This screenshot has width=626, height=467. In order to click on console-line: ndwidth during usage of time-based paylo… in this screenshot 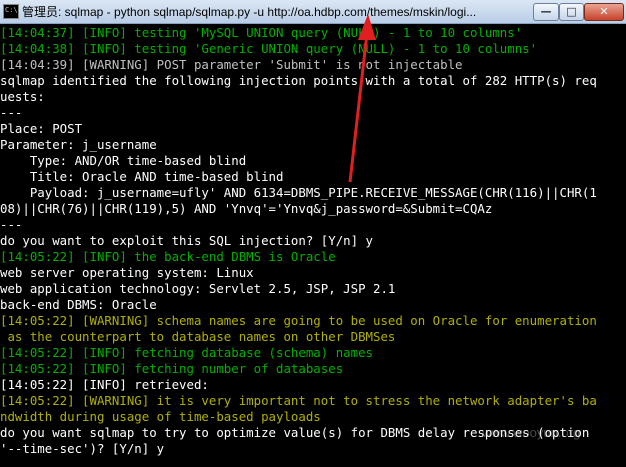, I will do `click(160, 416)`.